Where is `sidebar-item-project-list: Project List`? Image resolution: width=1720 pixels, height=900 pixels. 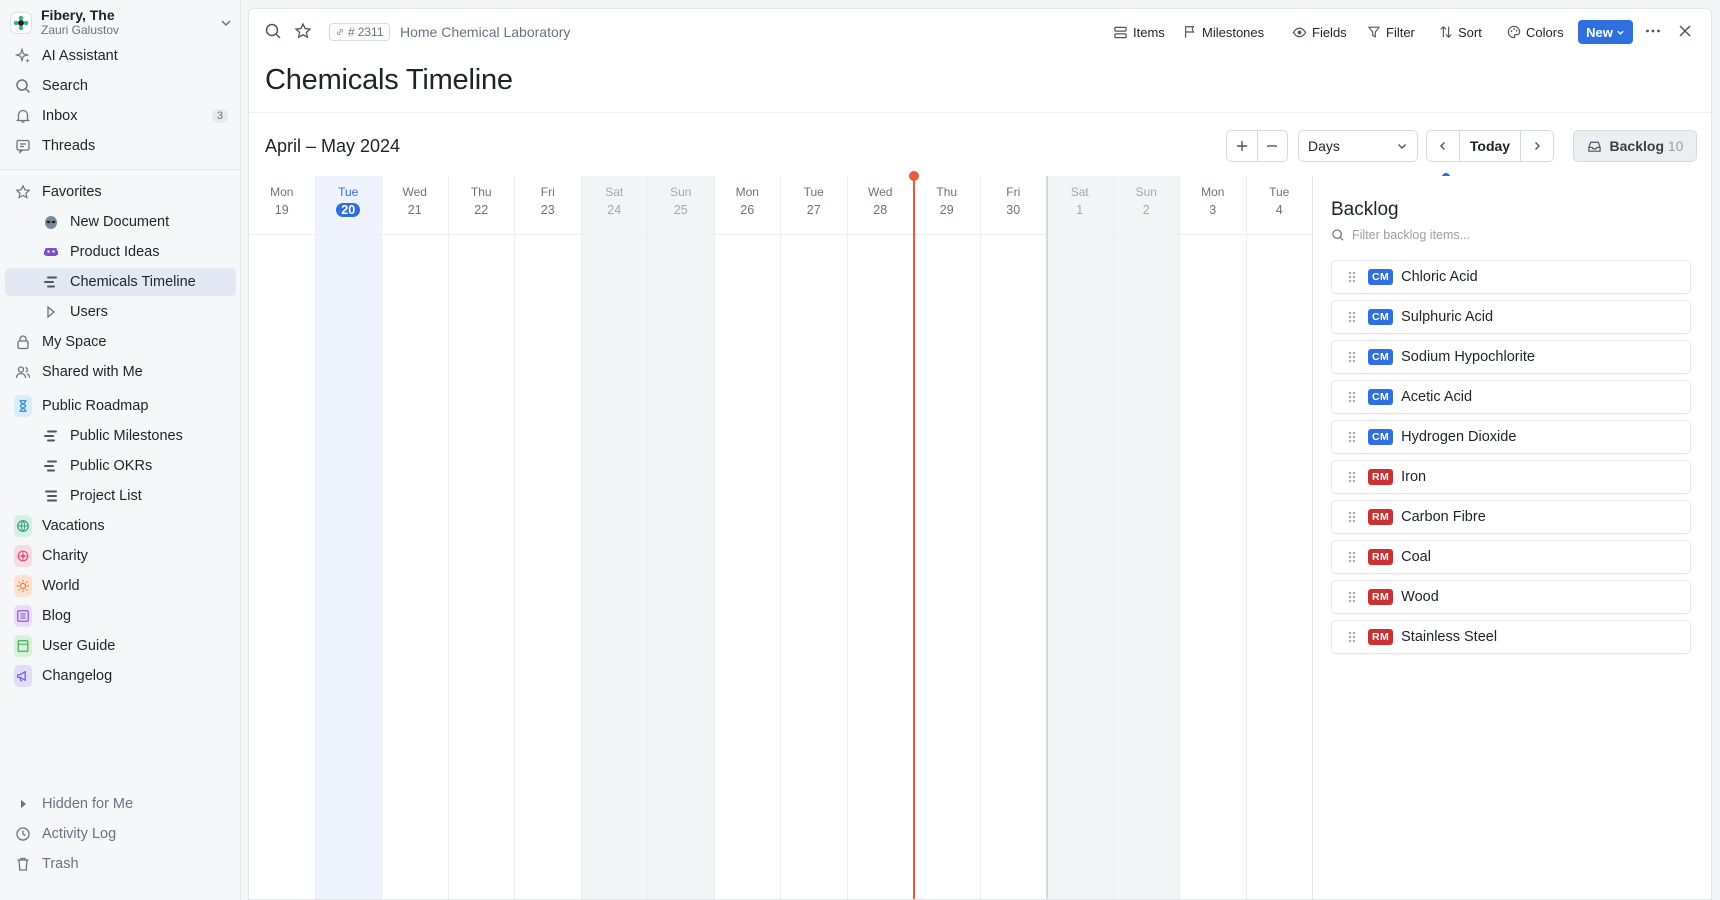
sidebar-item-project-list: Project List is located at coordinates (120, 496).